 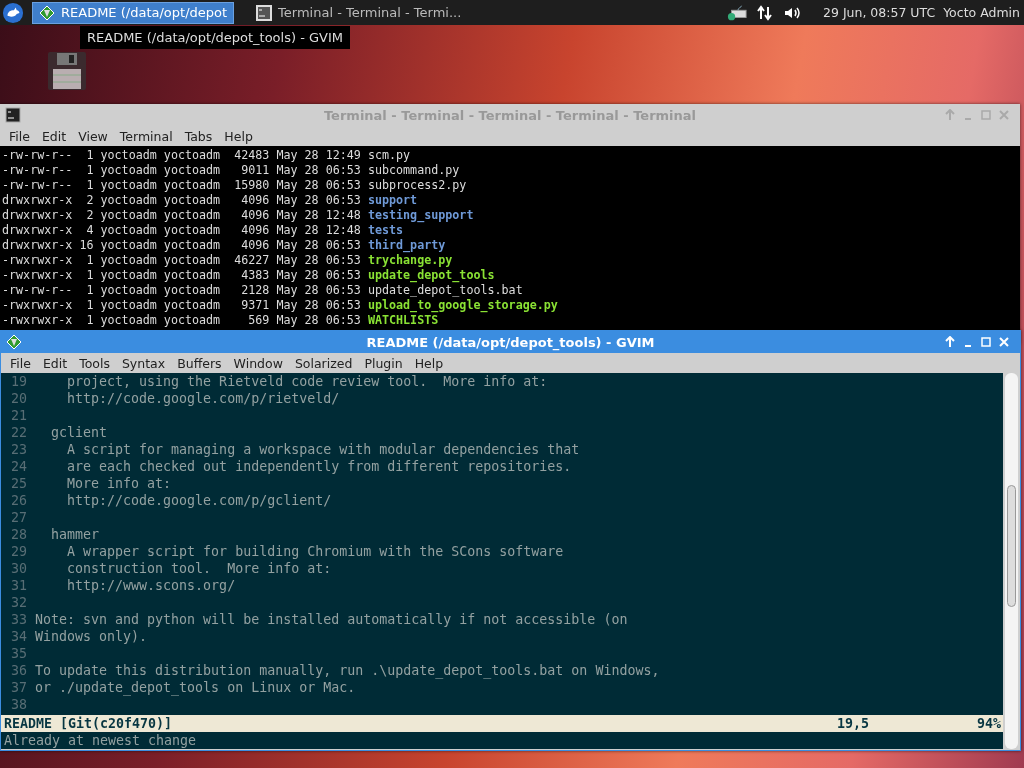 I want to click on menu-item: Terminal, so click(x=146, y=136).